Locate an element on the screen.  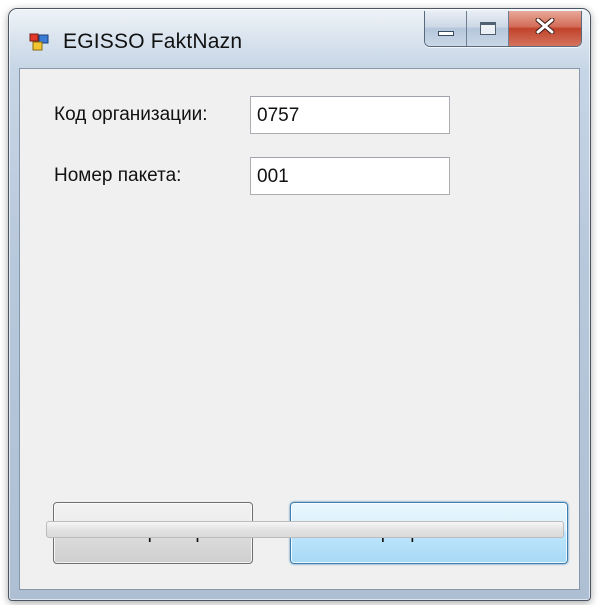
maximize-icon is located at coordinates (487, 28).